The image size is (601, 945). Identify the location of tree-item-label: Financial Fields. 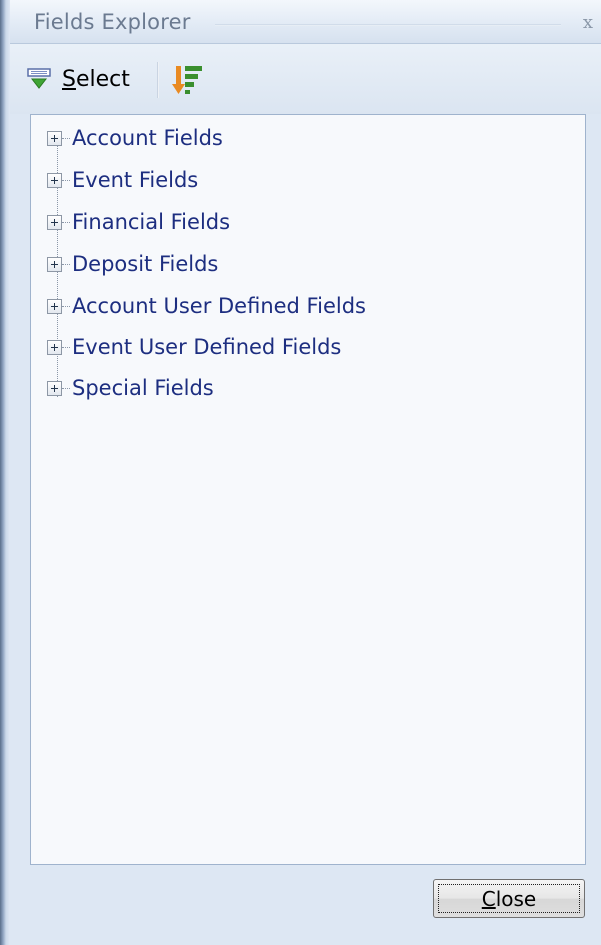
(151, 222).